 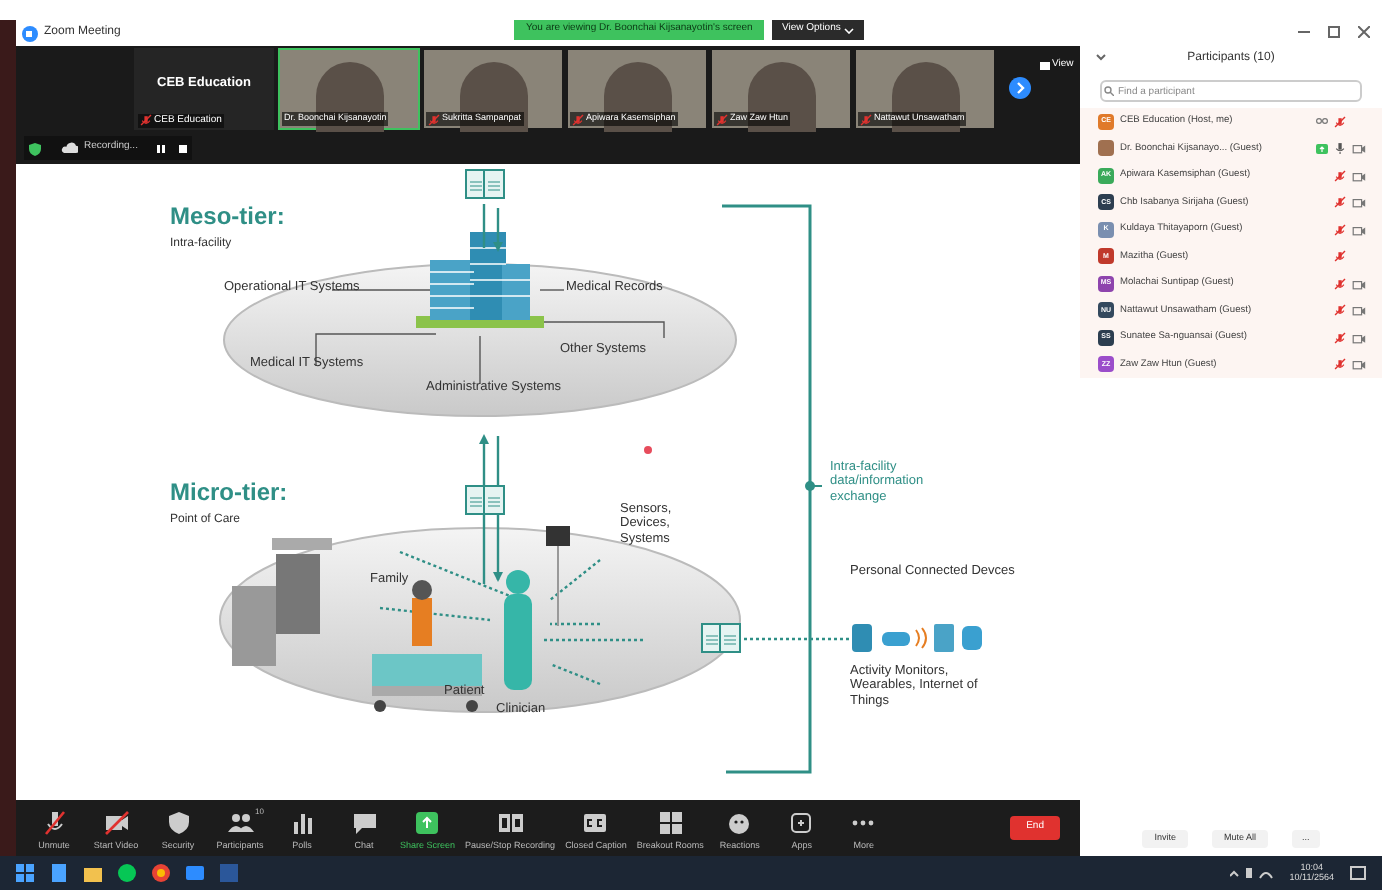 What do you see at coordinates (1101, 58) in the screenshot?
I see `chevron-down-icon` at bounding box center [1101, 58].